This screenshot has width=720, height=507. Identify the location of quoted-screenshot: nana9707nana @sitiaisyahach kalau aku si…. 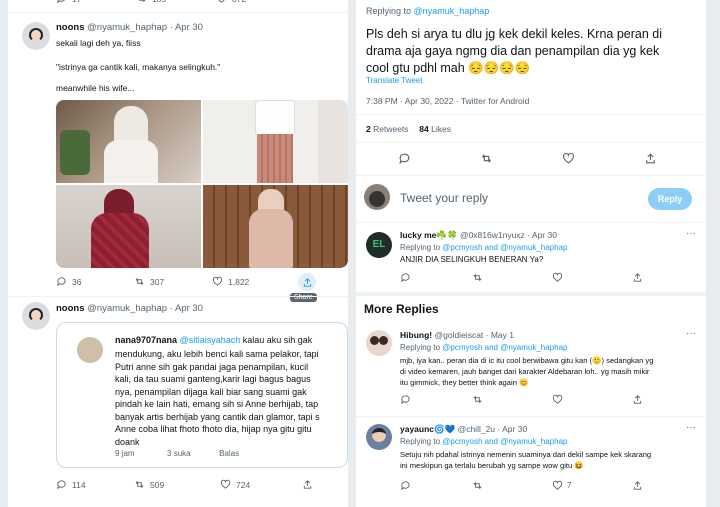
(202, 395).